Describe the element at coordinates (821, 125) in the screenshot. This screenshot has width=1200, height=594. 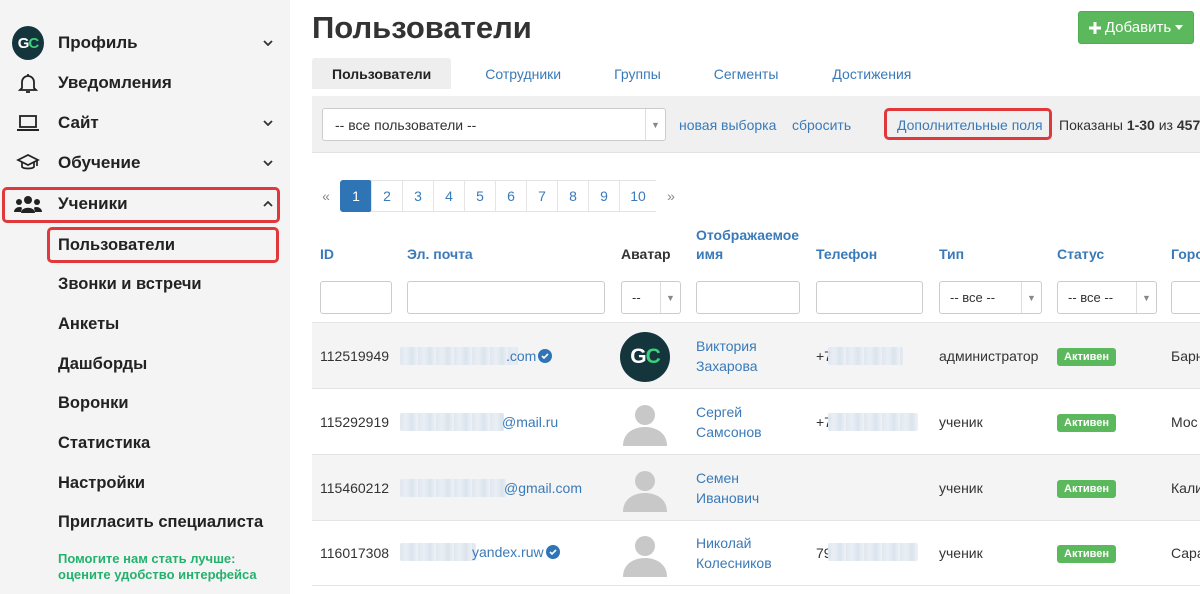
I see `reset-link: сбросить` at that location.